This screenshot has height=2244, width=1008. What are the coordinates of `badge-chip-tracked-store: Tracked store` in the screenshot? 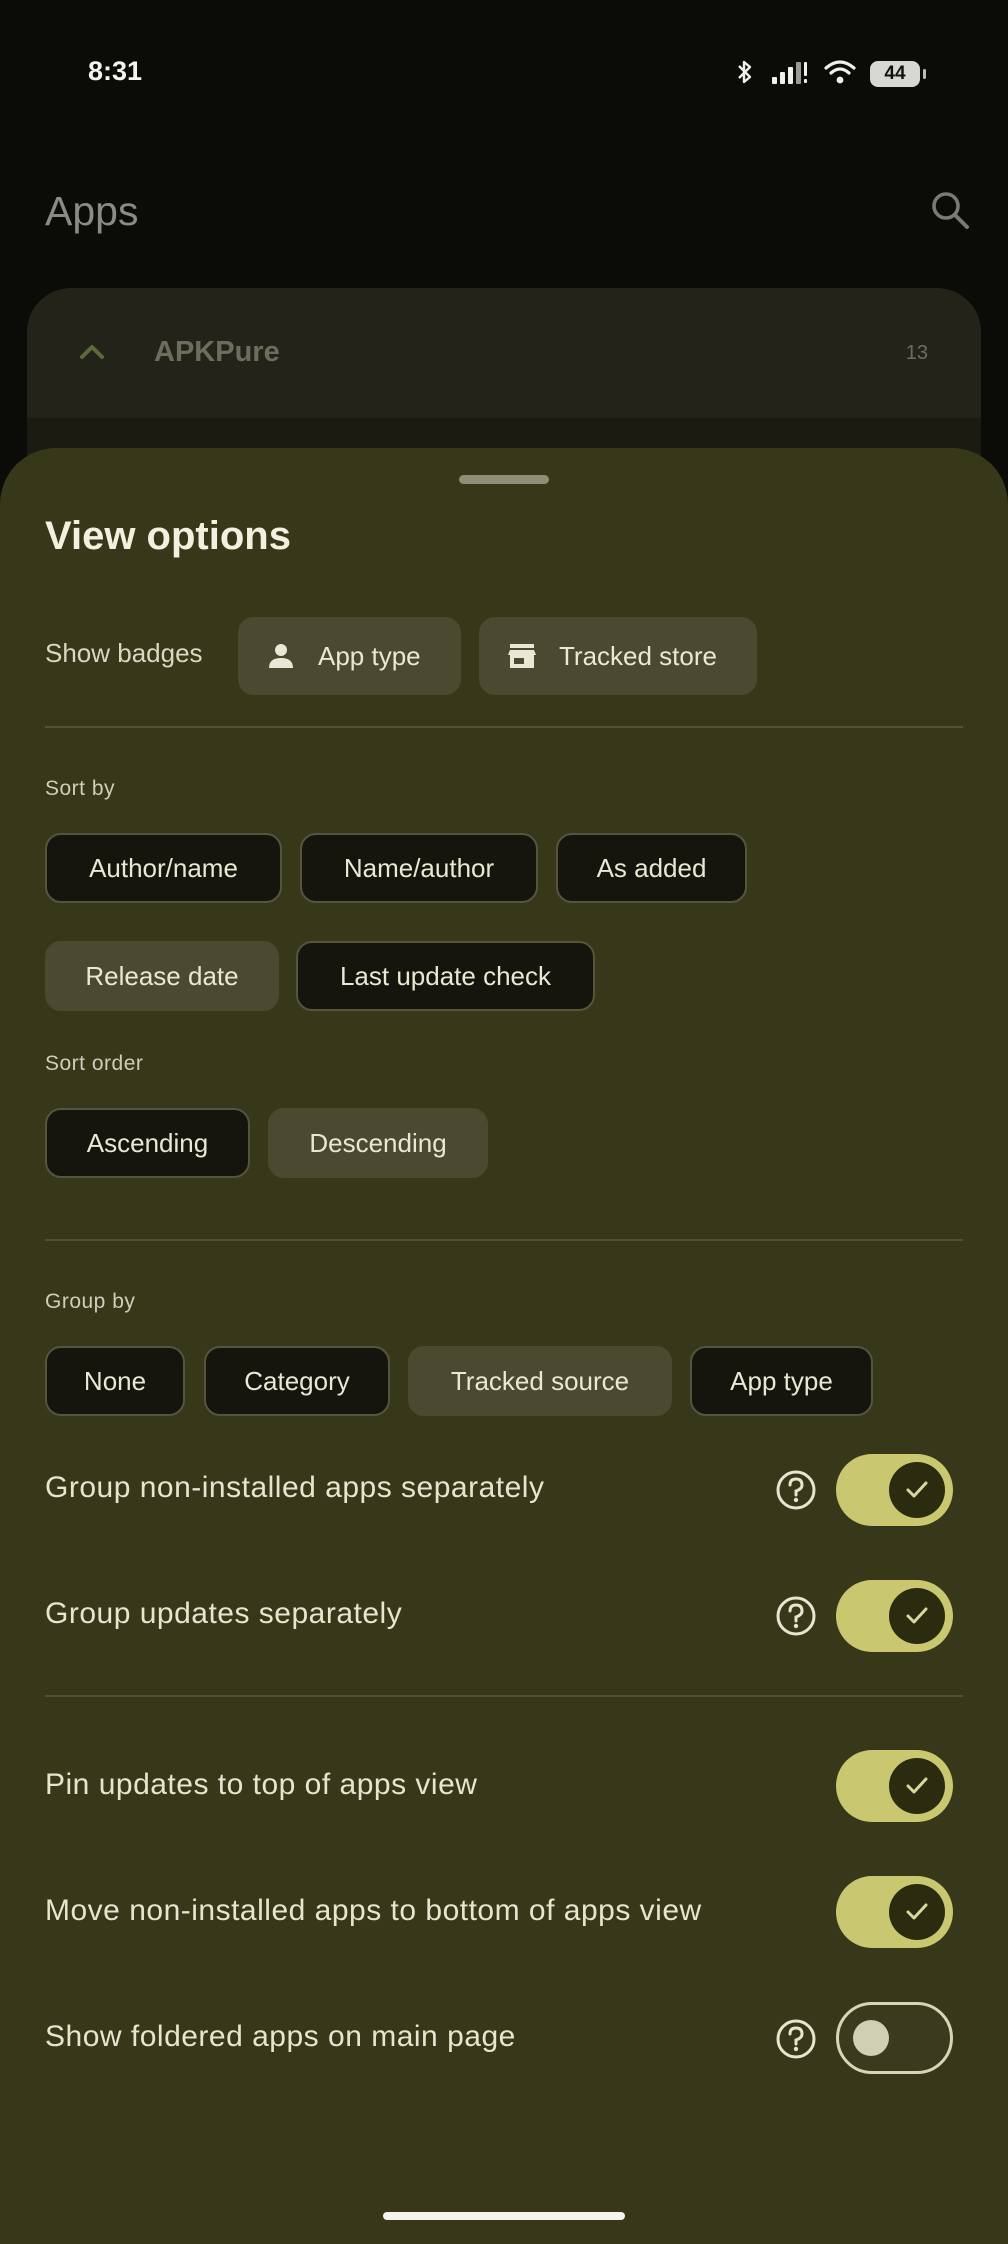 It's located at (618, 656).